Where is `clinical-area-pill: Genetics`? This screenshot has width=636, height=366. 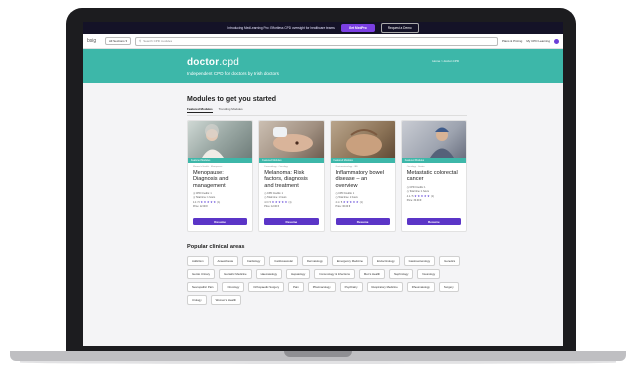 clinical-area-pill: Genetics is located at coordinates (450, 261).